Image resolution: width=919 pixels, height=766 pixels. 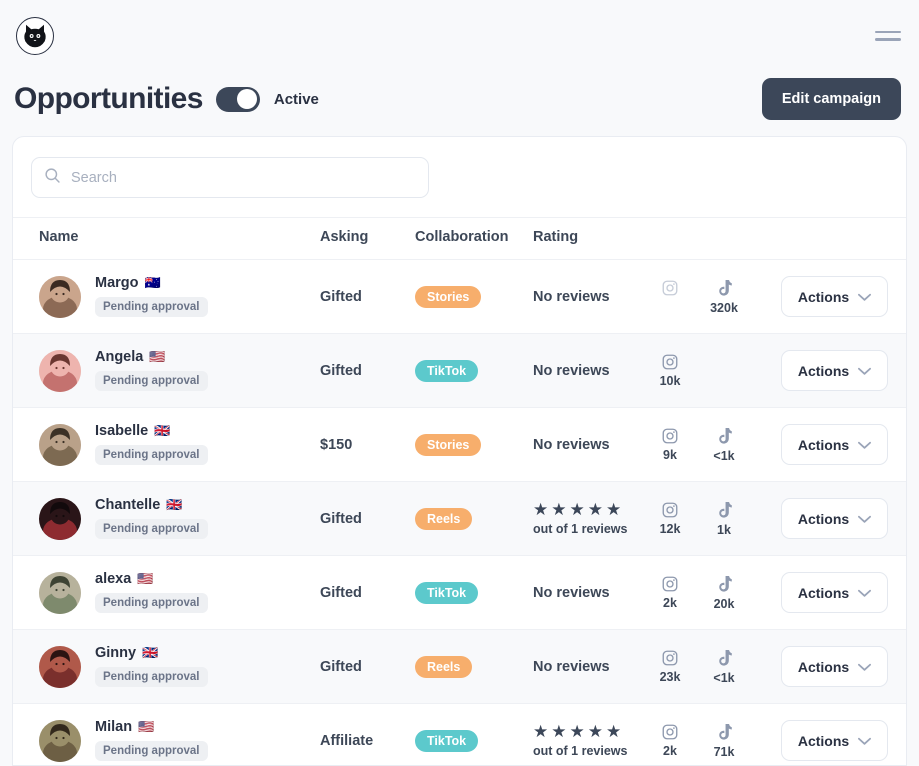 What do you see at coordinates (459, 99) in the screenshot?
I see `page-title-row: Opportunities Active Edit campaign` at bounding box center [459, 99].